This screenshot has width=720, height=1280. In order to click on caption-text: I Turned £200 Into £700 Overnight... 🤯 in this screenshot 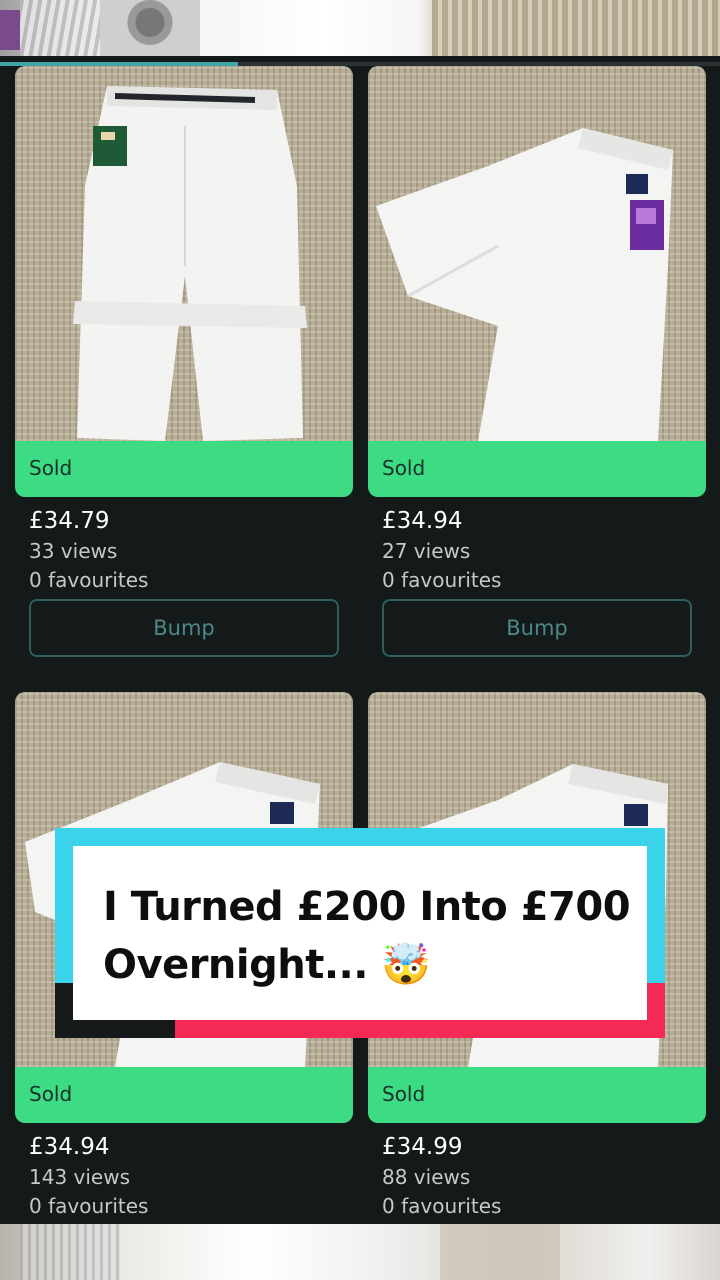, I will do `click(383, 936)`.